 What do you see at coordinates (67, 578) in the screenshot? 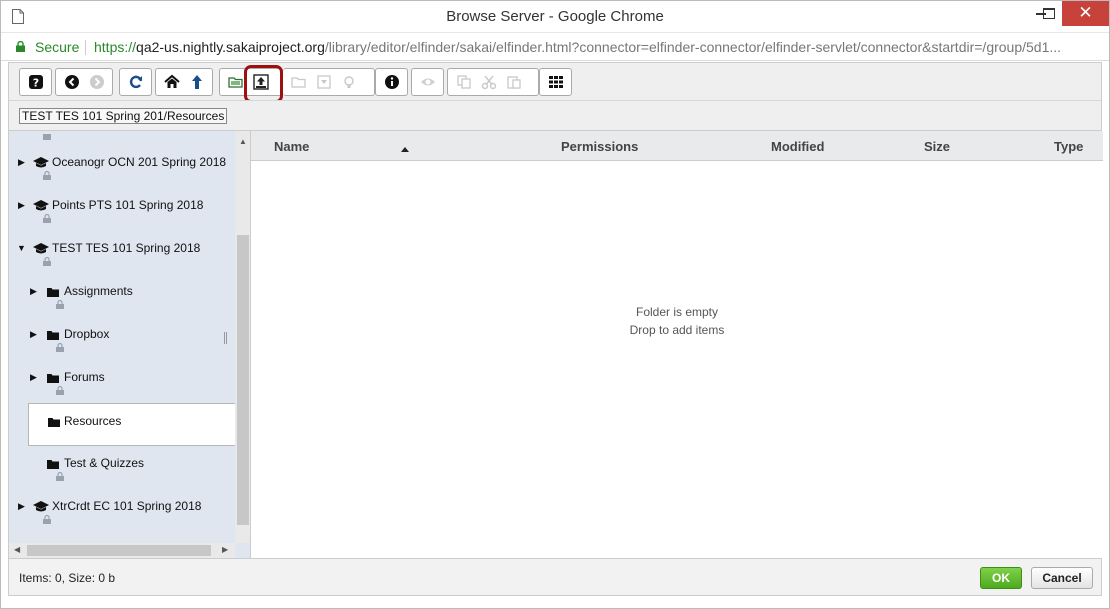
I see `status-text: Items: 0, Size: 0 b` at bounding box center [67, 578].